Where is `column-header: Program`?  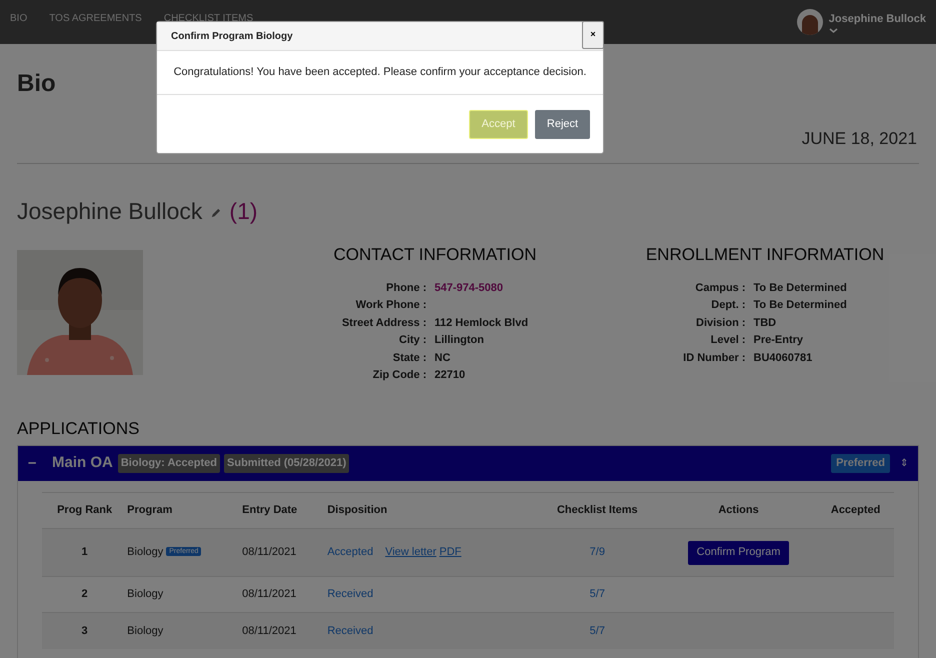
column-header: Program is located at coordinates (184, 510).